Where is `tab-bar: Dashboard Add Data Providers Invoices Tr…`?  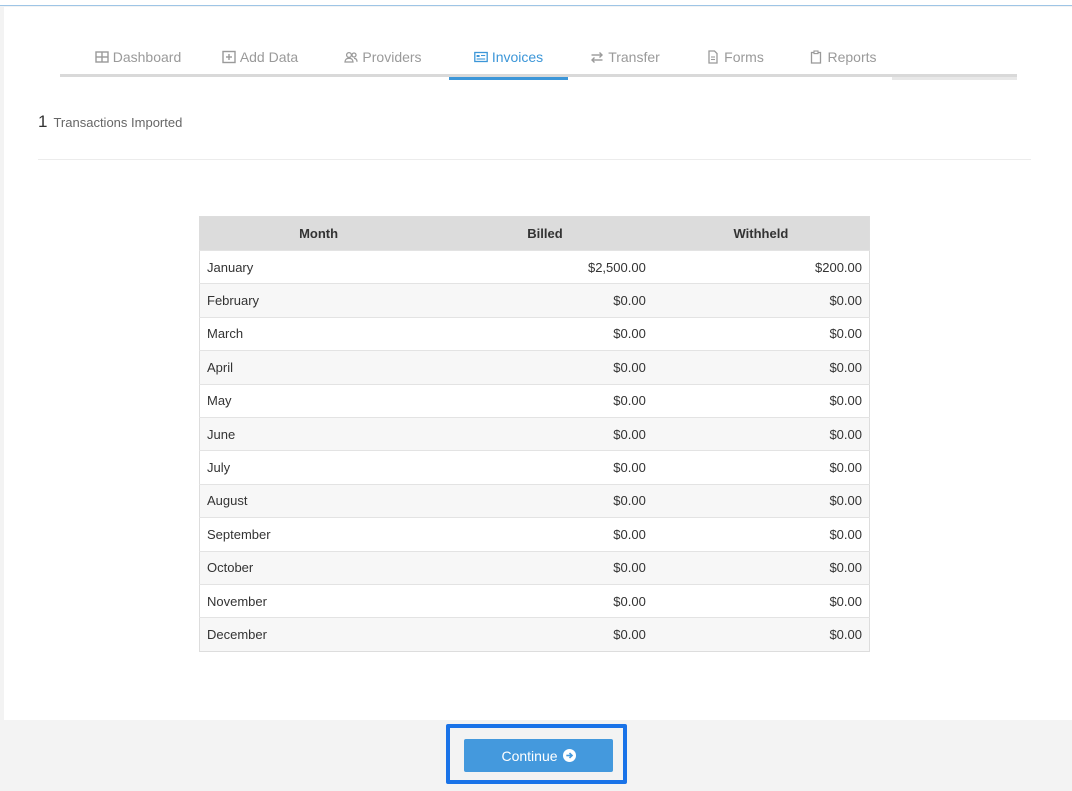
tab-bar: Dashboard Add Data Providers Invoices Tr… is located at coordinates (538, 58).